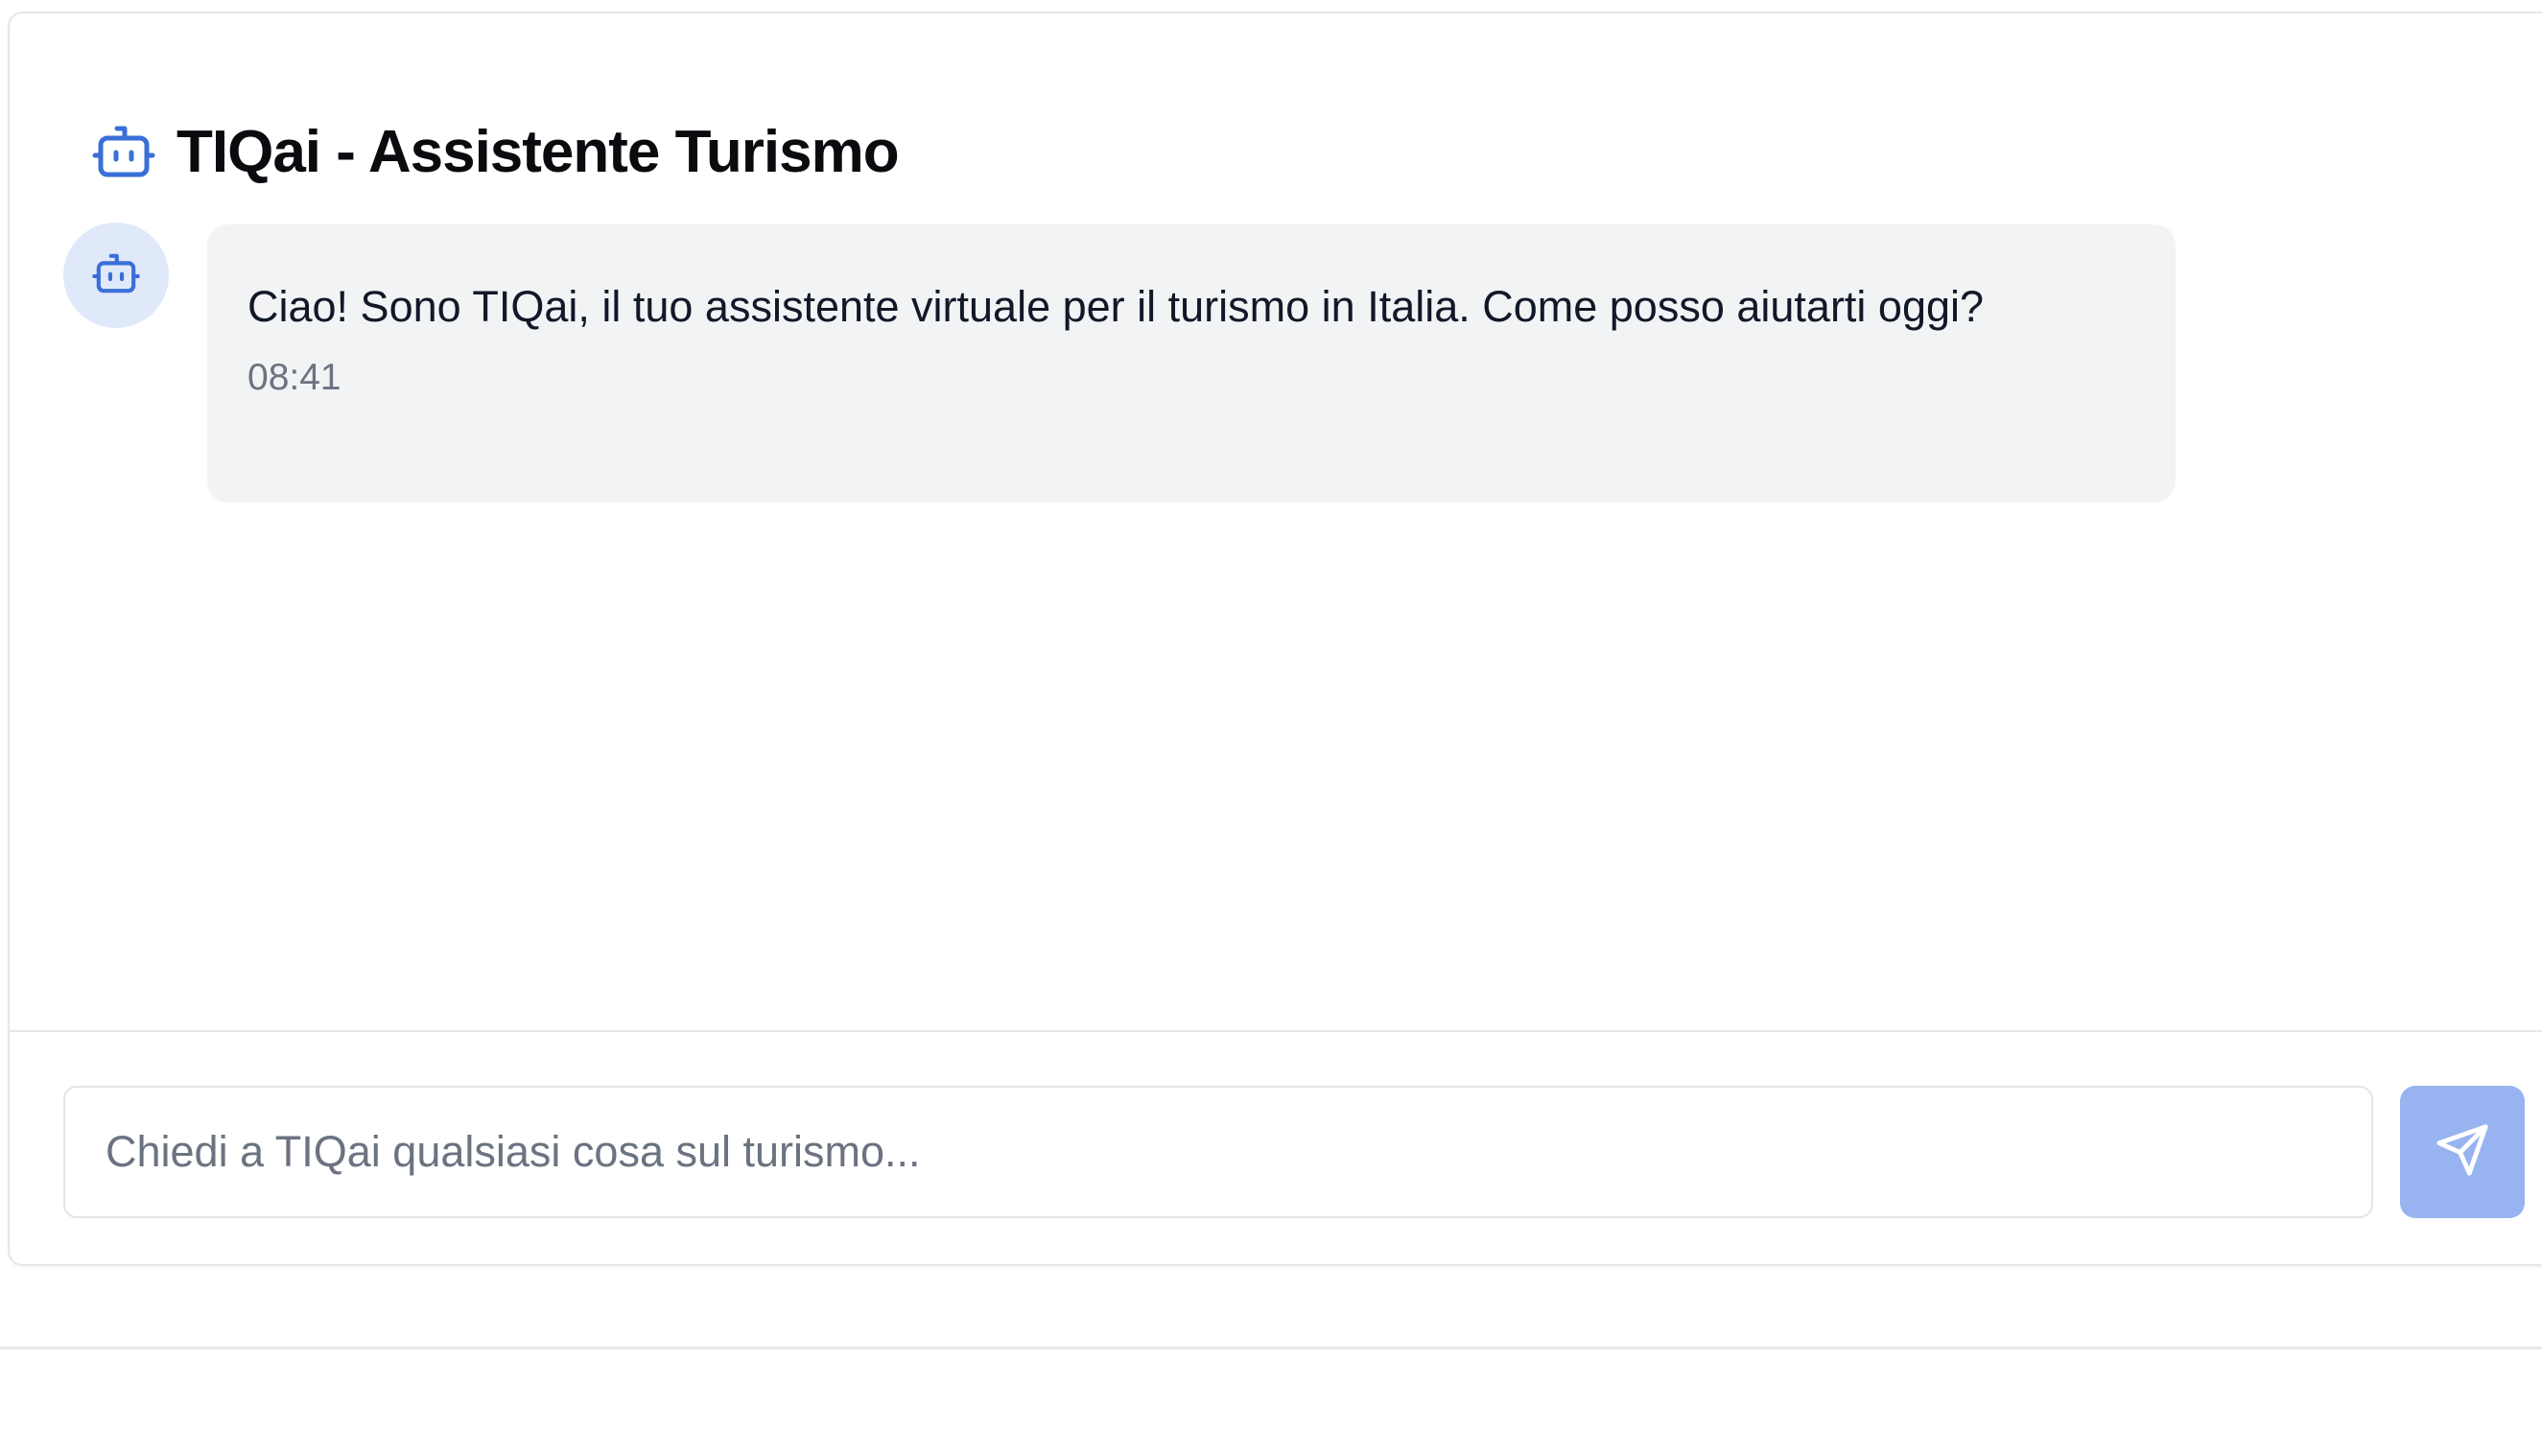 This screenshot has width=2542, height=1456. What do you see at coordinates (294, 378) in the screenshot?
I see `message-timestamp: 08:41` at bounding box center [294, 378].